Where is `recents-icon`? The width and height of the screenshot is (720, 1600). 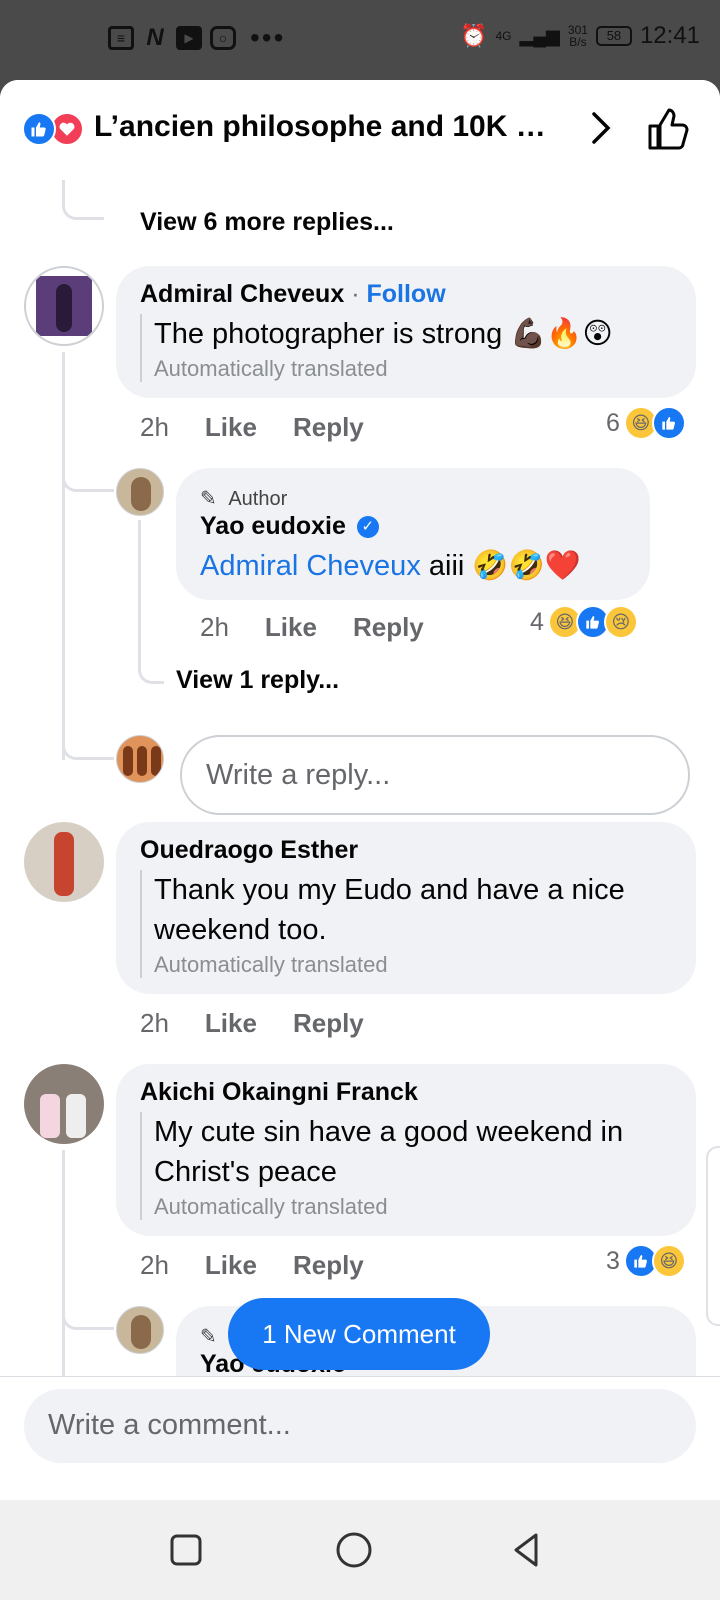
recents-icon is located at coordinates (186, 1550).